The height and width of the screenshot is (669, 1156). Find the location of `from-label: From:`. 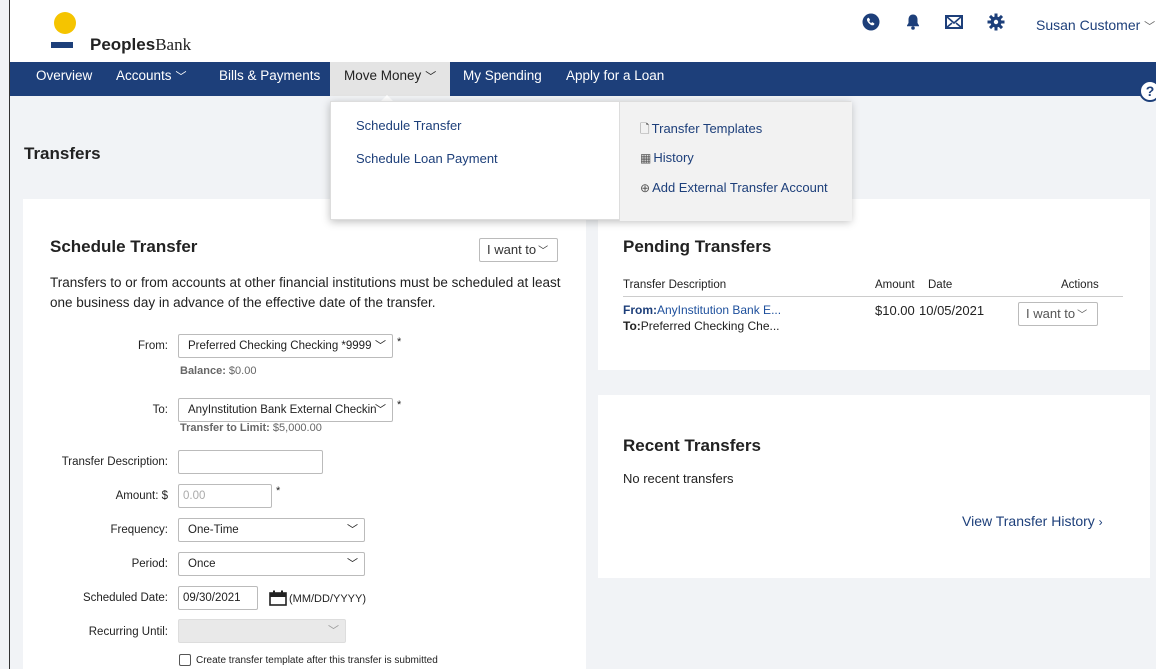

from-label: From: is located at coordinates (152, 346).